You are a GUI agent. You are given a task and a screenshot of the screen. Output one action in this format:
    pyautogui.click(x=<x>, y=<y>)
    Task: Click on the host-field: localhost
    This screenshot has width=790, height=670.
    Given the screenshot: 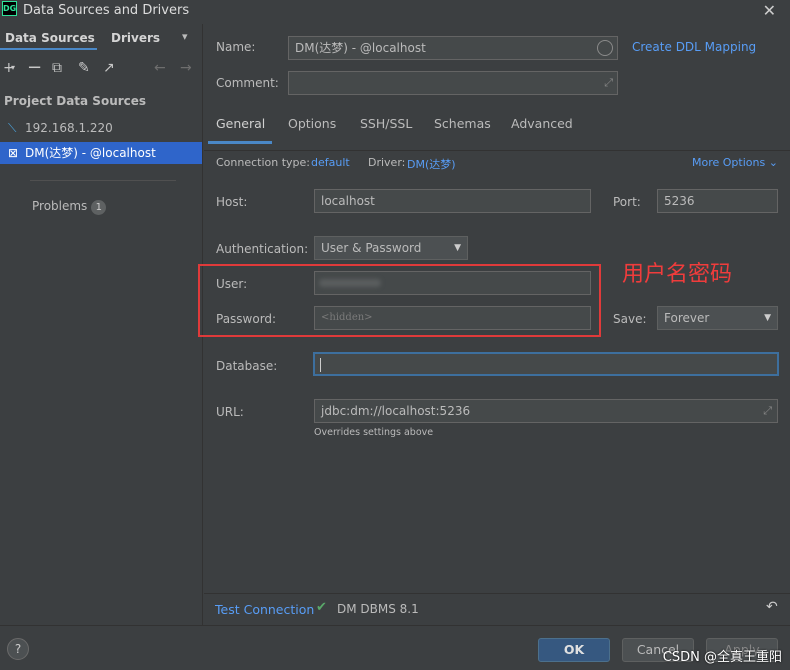 What is the action you would take?
    pyautogui.click(x=452, y=201)
    